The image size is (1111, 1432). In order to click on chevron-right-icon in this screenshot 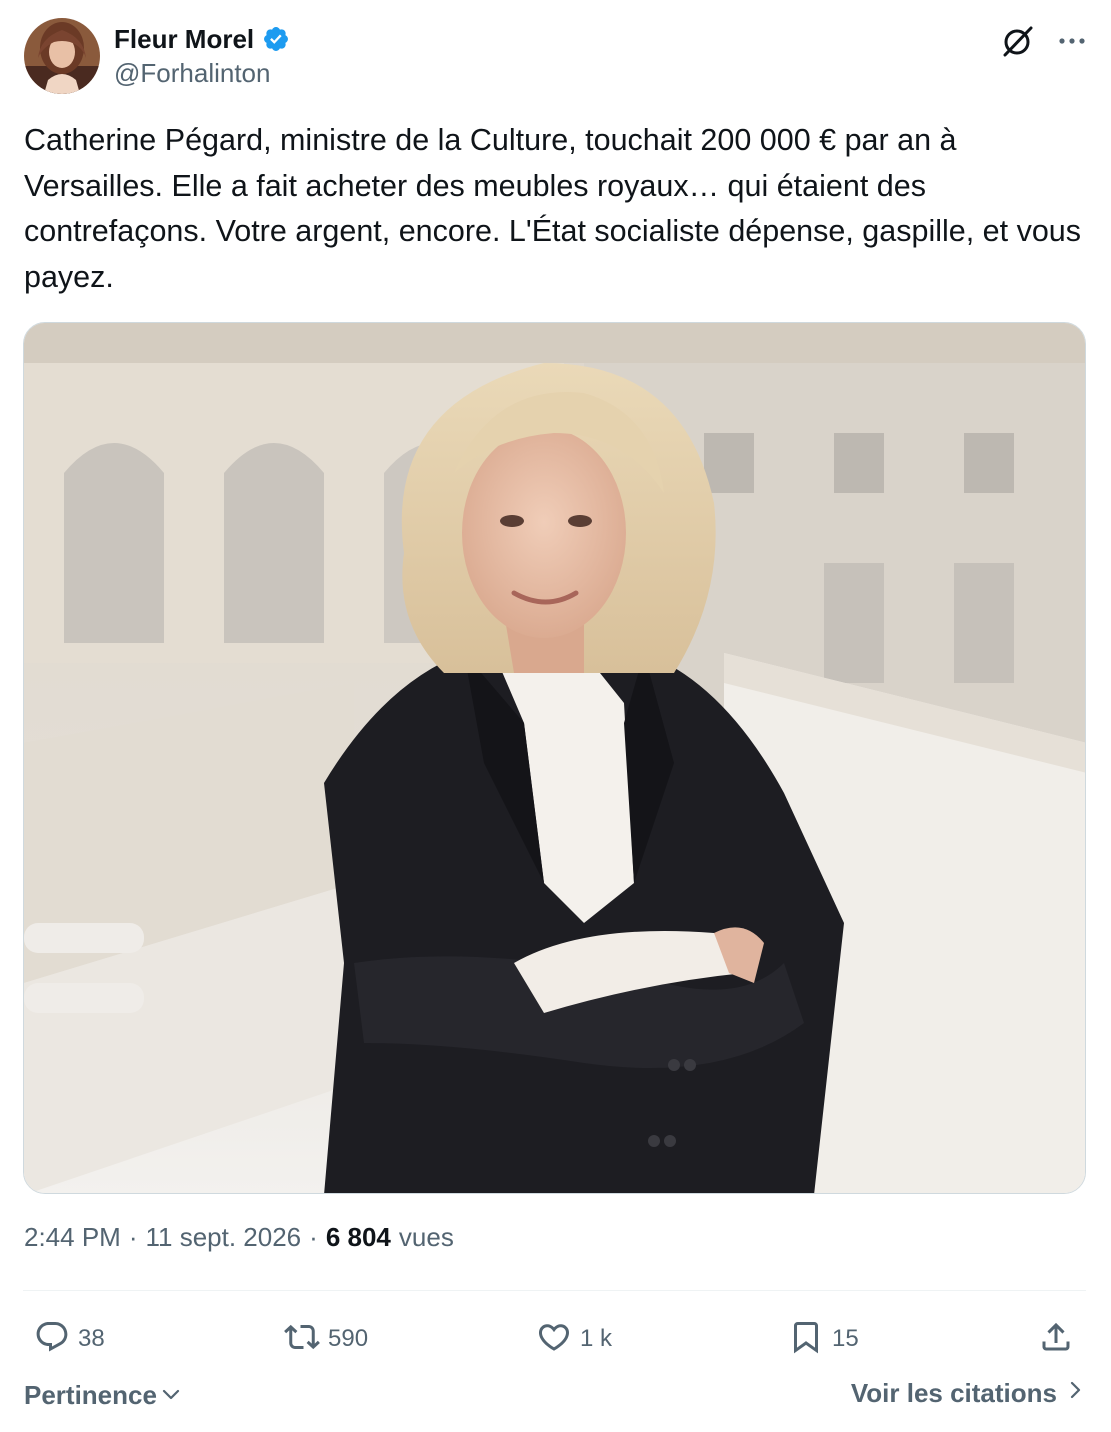, I will do `click(1072, 1393)`.